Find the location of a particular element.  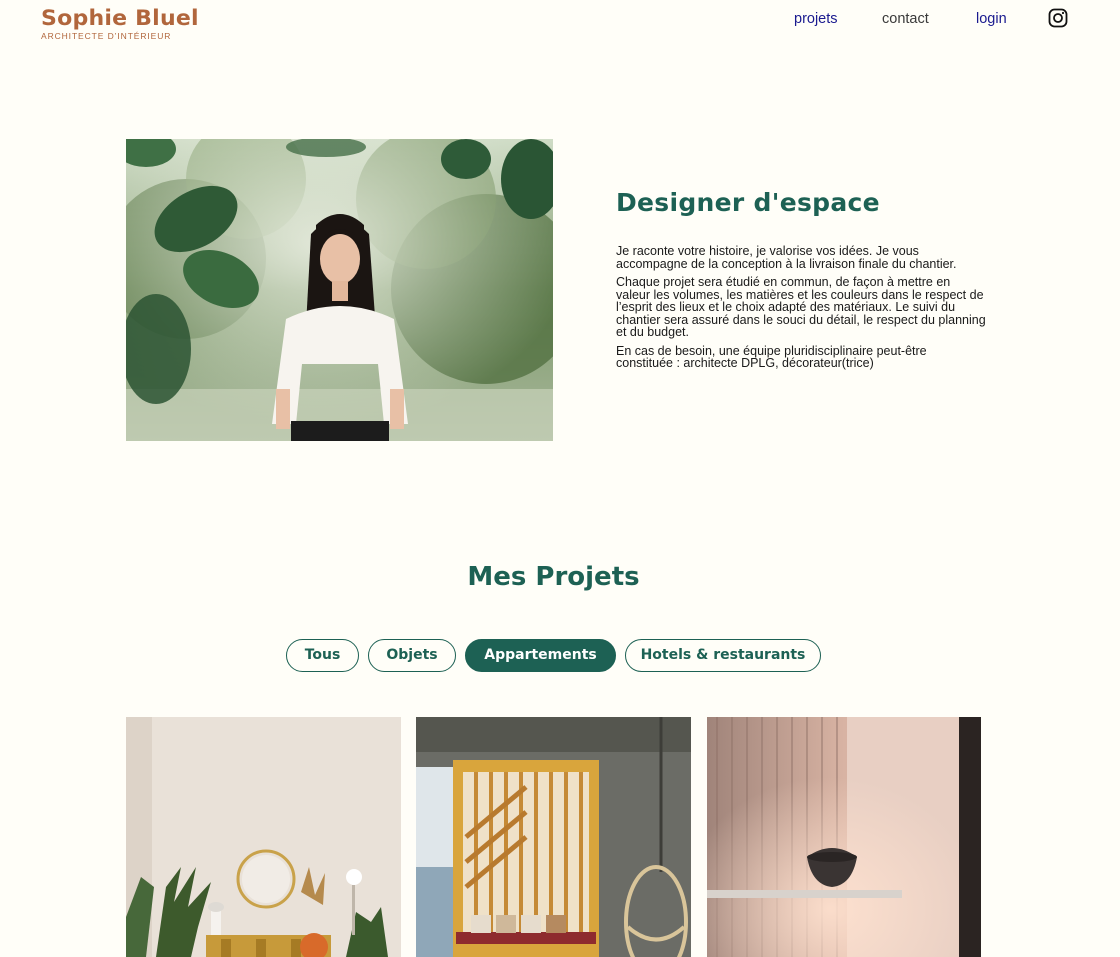

nav-contact-link: contact is located at coordinates (905, 19).